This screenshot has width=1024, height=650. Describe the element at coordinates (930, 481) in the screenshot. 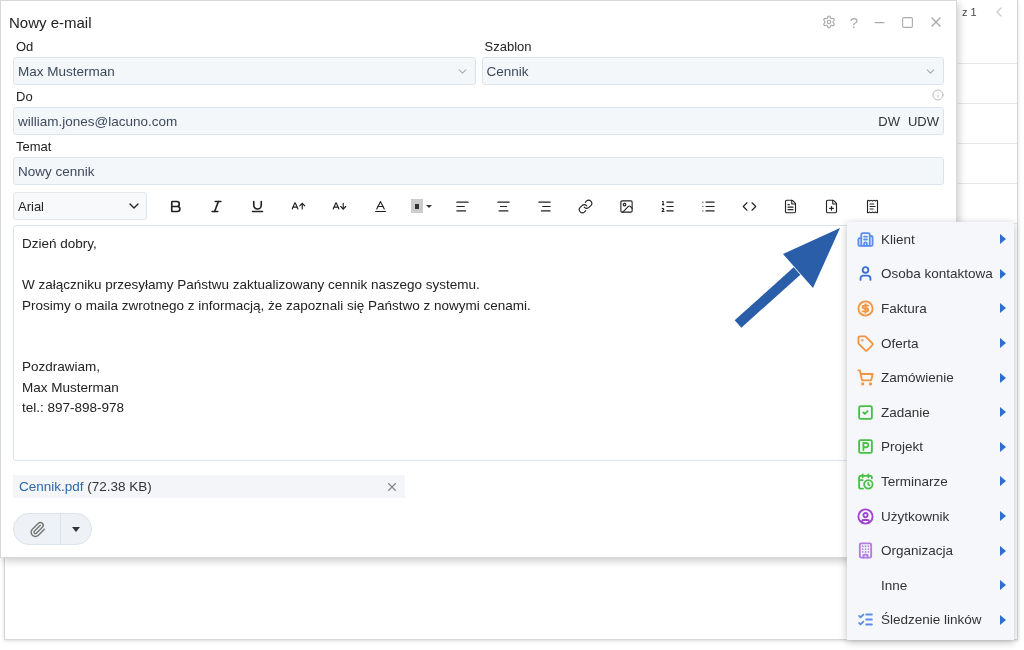

I see `menu-item: Terminarze` at that location.